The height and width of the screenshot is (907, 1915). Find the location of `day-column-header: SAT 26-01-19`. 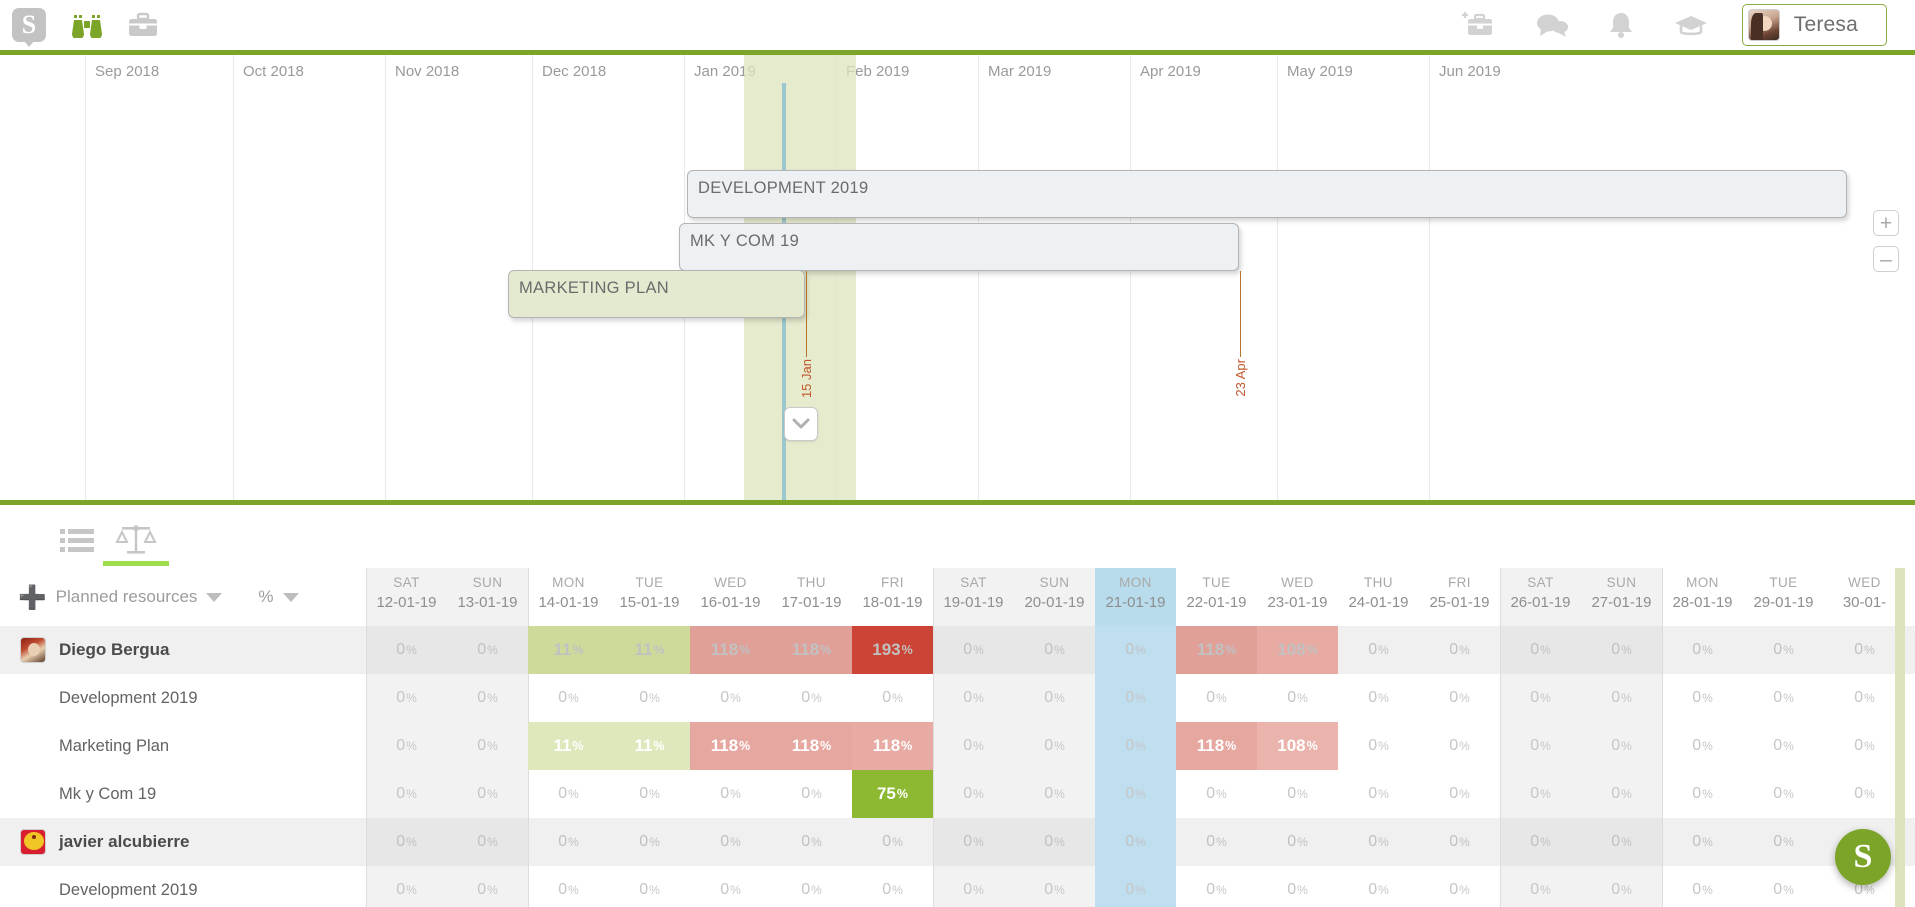

day-column-header: SAT 26-01-19 is located at coordinates (1540, 597).